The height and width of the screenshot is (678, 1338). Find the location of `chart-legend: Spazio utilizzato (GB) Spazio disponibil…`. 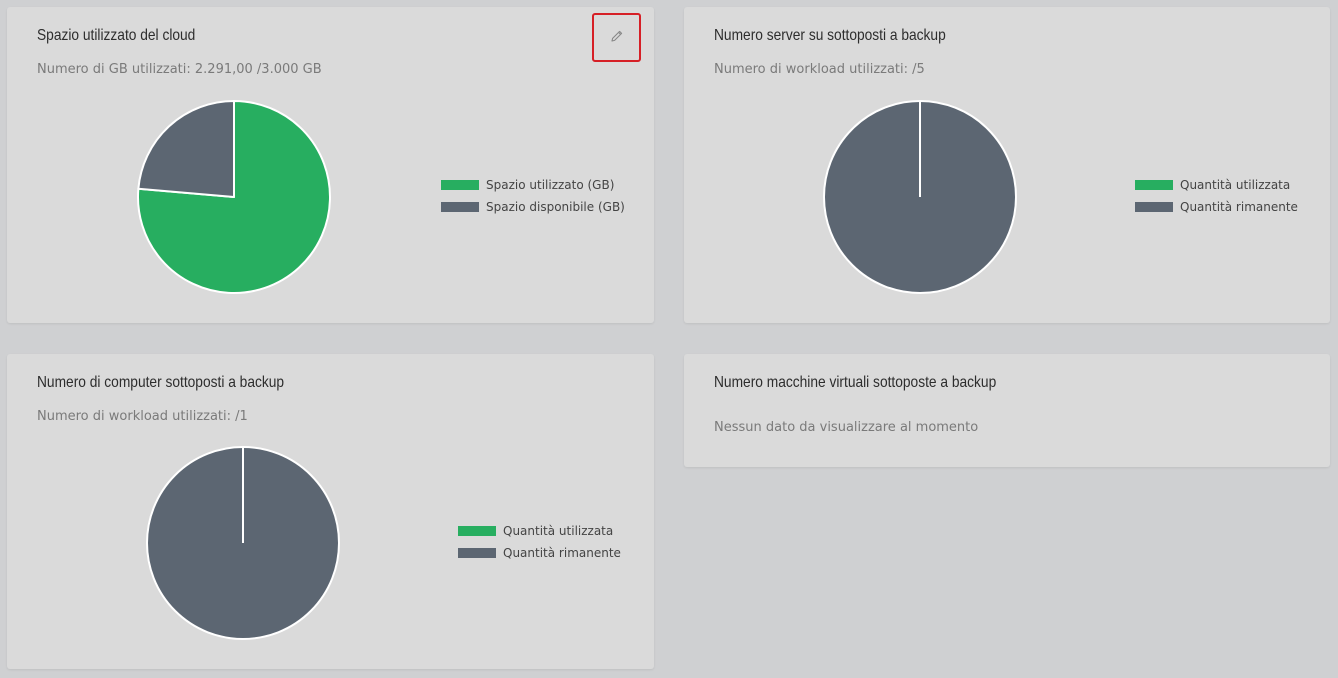

chart-legend: Spazio utilizzato (GB) Spazio disponibil… is located at coordinates (533, 196).